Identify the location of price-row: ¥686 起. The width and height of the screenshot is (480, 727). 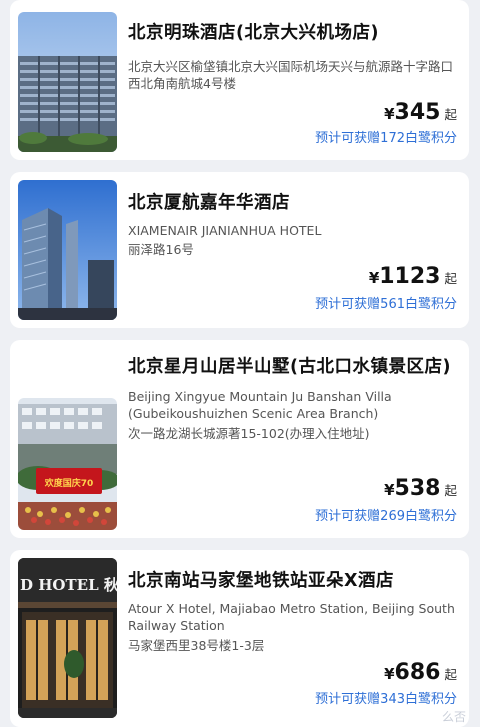
(420, 672).